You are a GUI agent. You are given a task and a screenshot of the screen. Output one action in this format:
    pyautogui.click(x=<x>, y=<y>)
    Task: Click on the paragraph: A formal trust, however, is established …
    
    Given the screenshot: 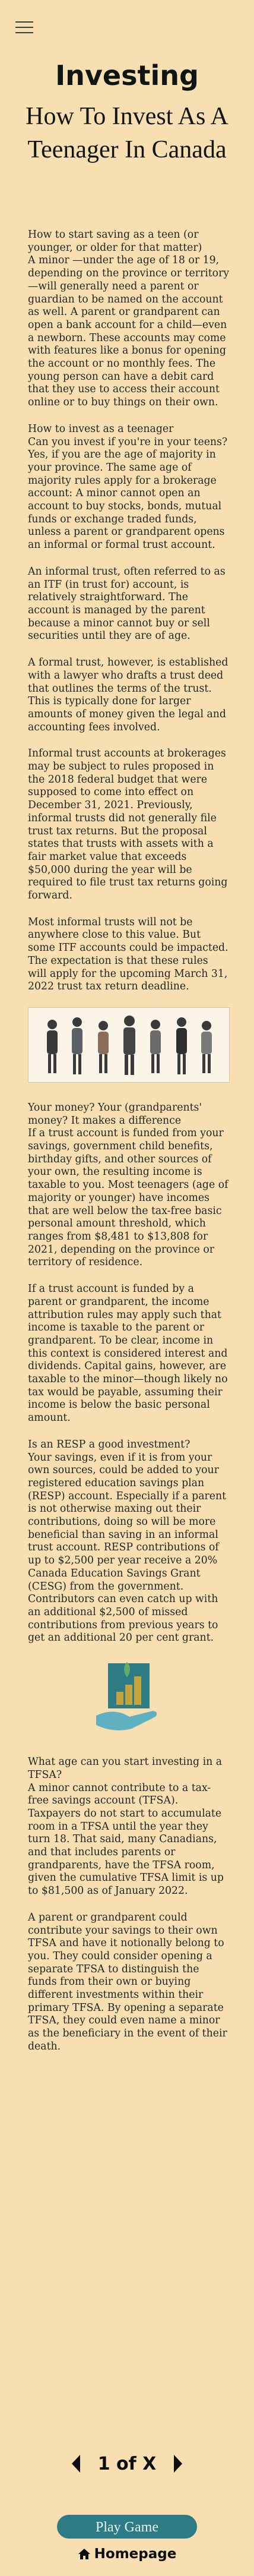 What is the action you would take?
    pyautogui.click(x=128, y=695)
    